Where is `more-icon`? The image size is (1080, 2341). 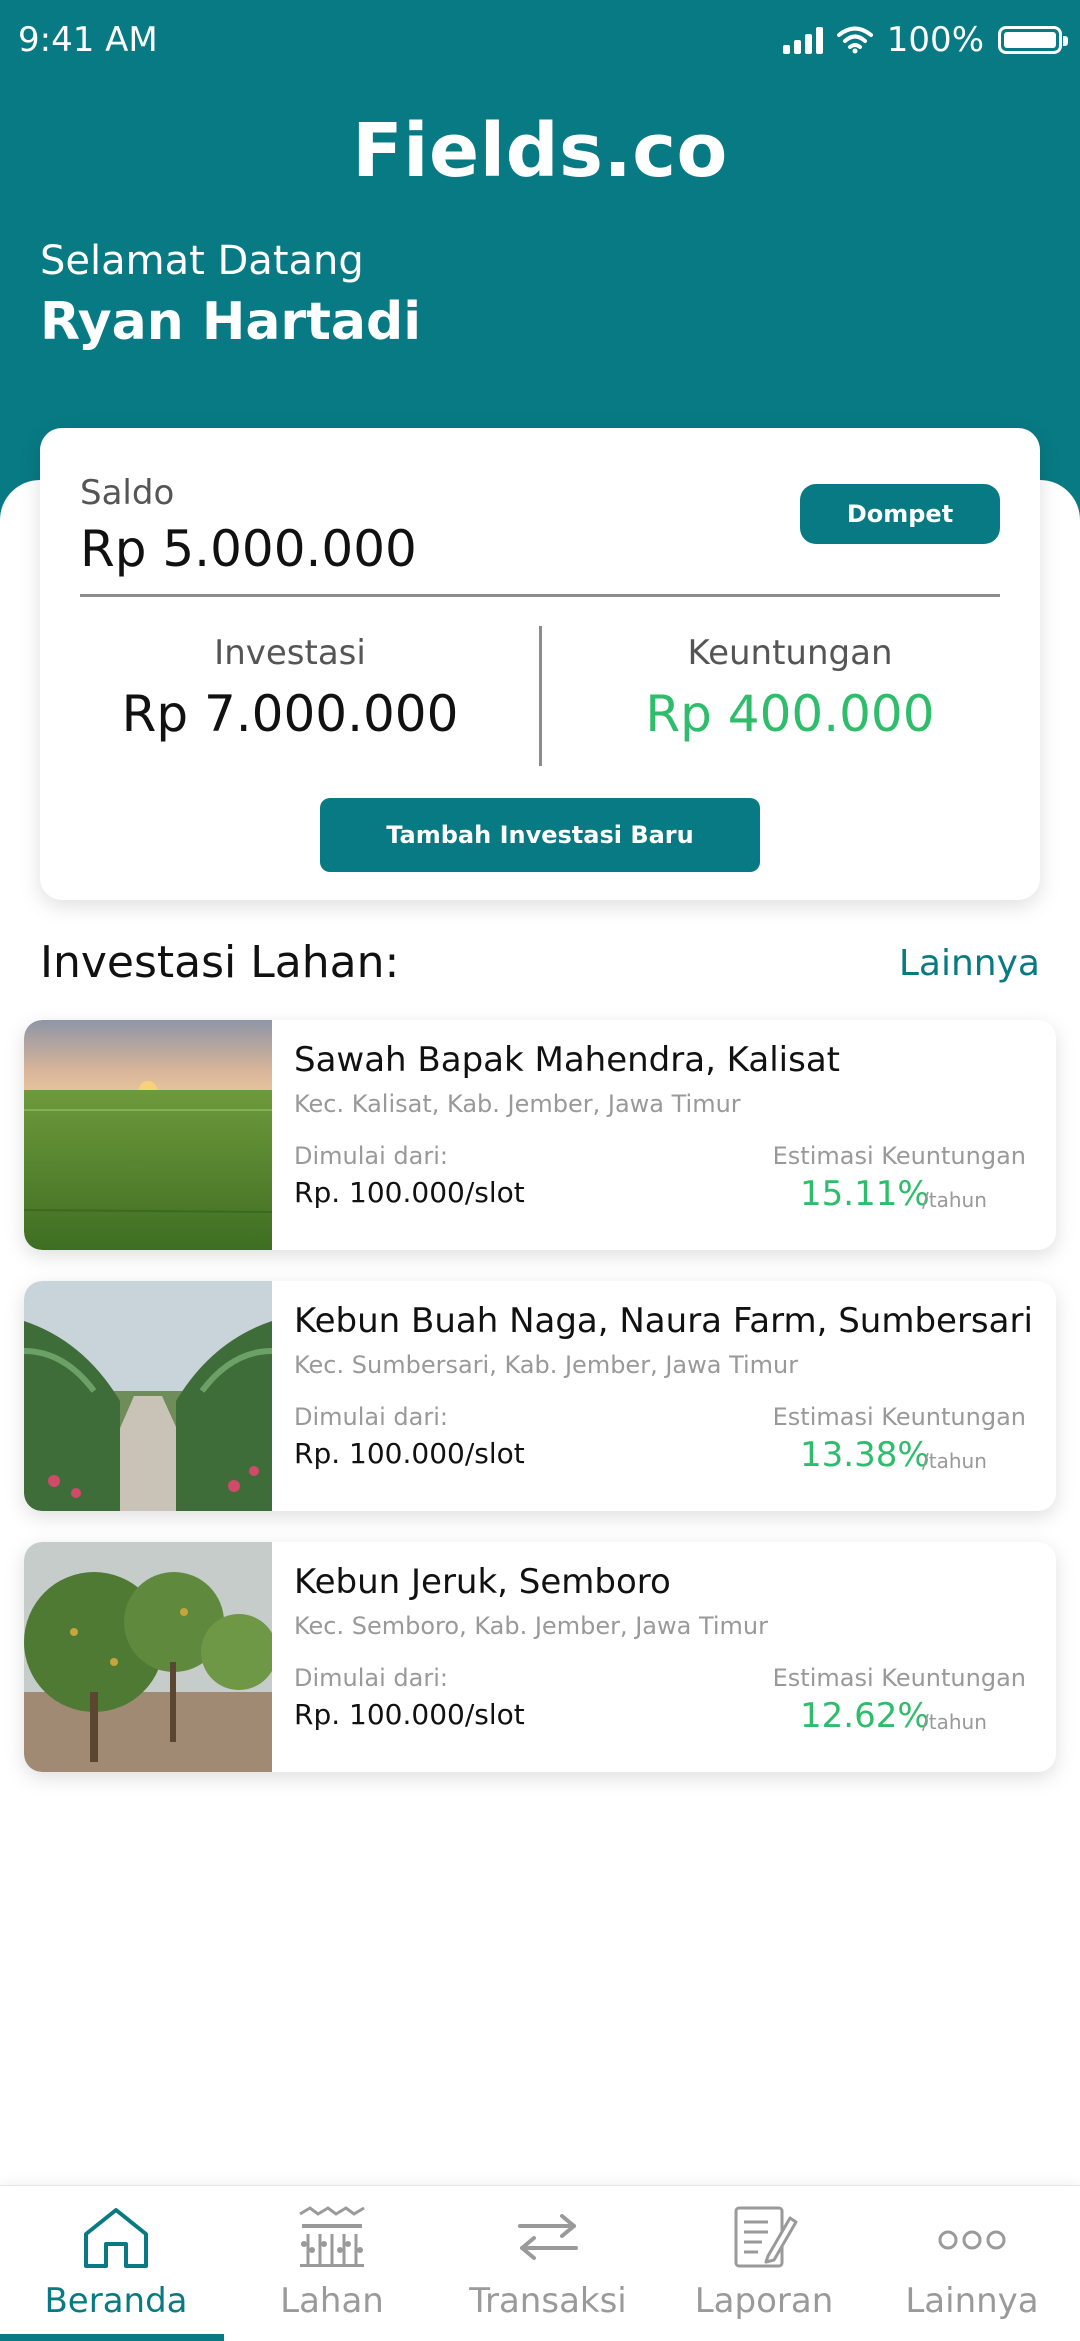
more-icon is located at coordinates (972, 2240).